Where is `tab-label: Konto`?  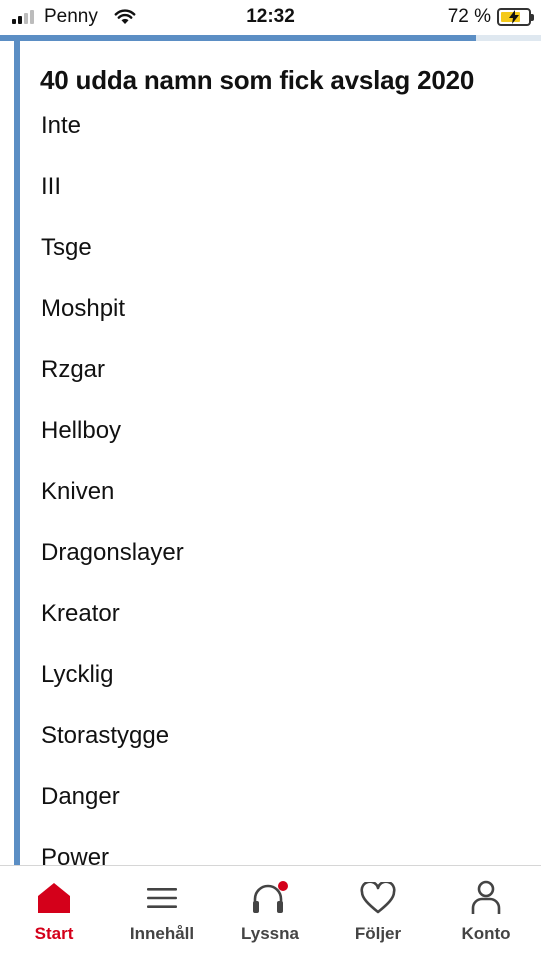 tab-label: Konto is located at coordinates (486, 933).